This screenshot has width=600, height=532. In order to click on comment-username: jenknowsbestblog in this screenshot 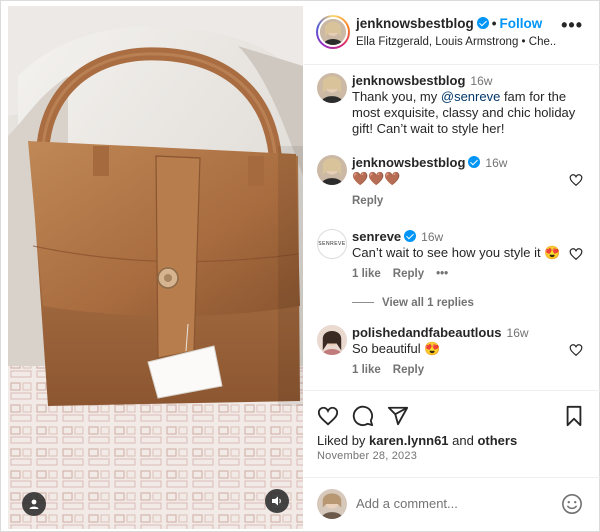, I will do `click(408, 162)`.